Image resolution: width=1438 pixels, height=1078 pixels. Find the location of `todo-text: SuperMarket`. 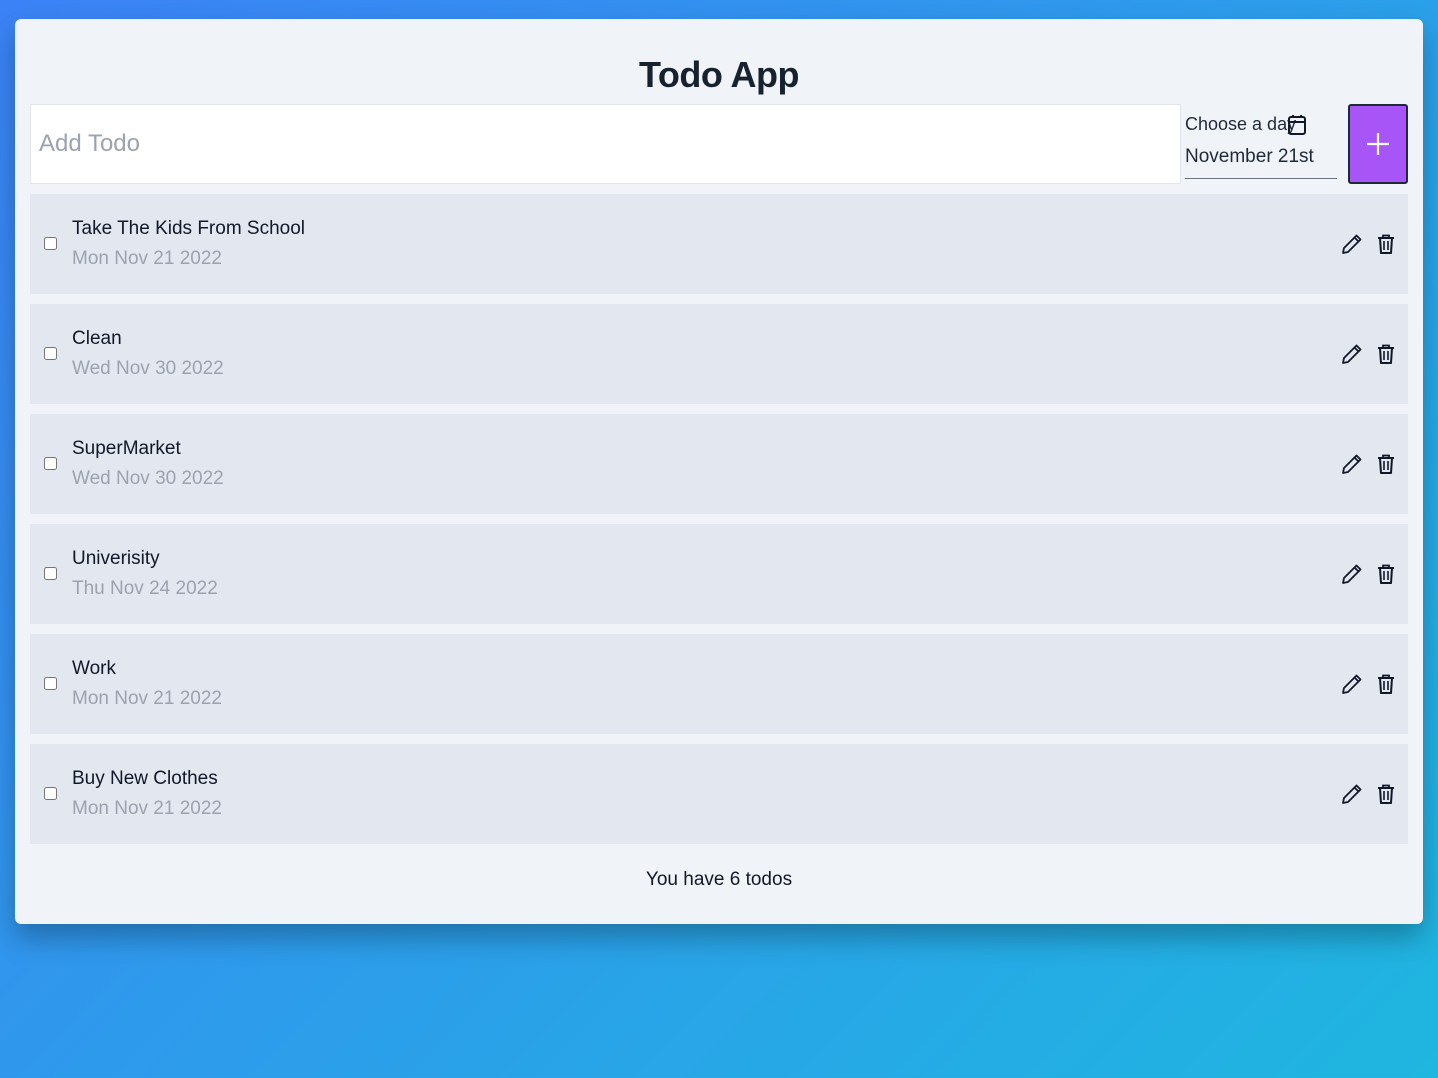

todo-text: SuperMarket is located at coordinates (126, 448).